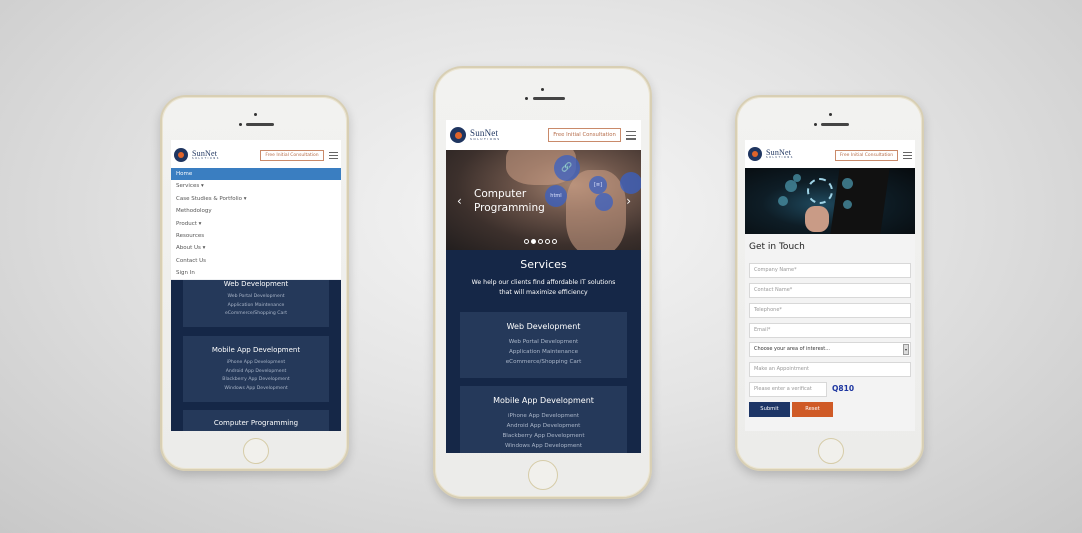 The width and height of the screenshot is (1082, 533). Describe the element at coordinates (812, 409) in the screenshot. I see `reset-button: Reset` at that location.